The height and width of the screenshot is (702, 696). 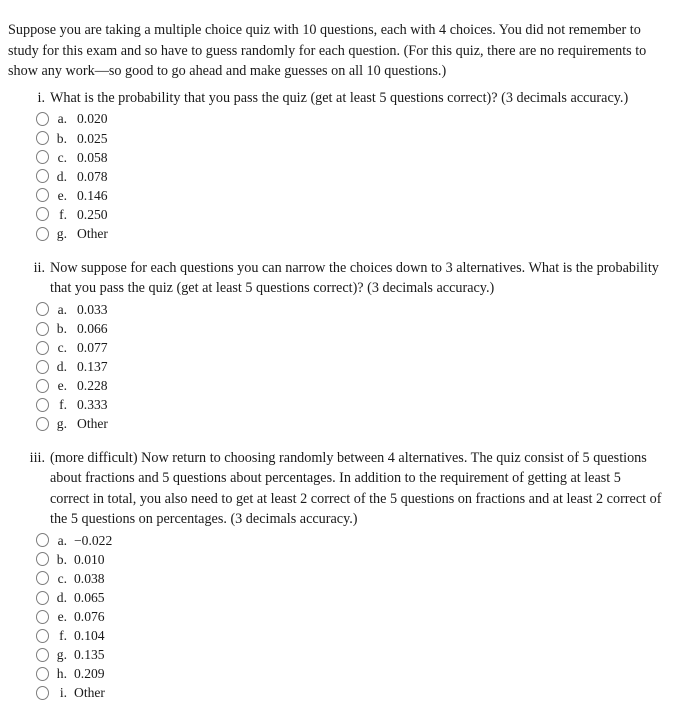 I want to click on option-row: a. 0.033, so click(x=348, y=309).